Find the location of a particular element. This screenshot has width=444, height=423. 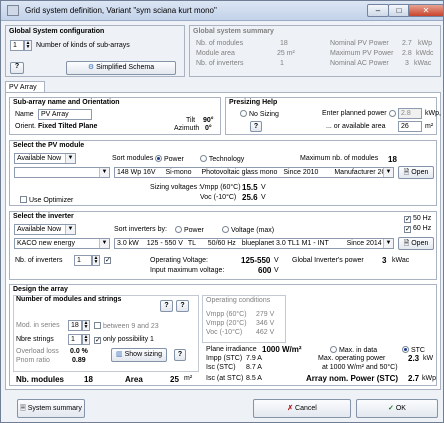

pnom-value: 0.89 is located at coordinates (79, 360).